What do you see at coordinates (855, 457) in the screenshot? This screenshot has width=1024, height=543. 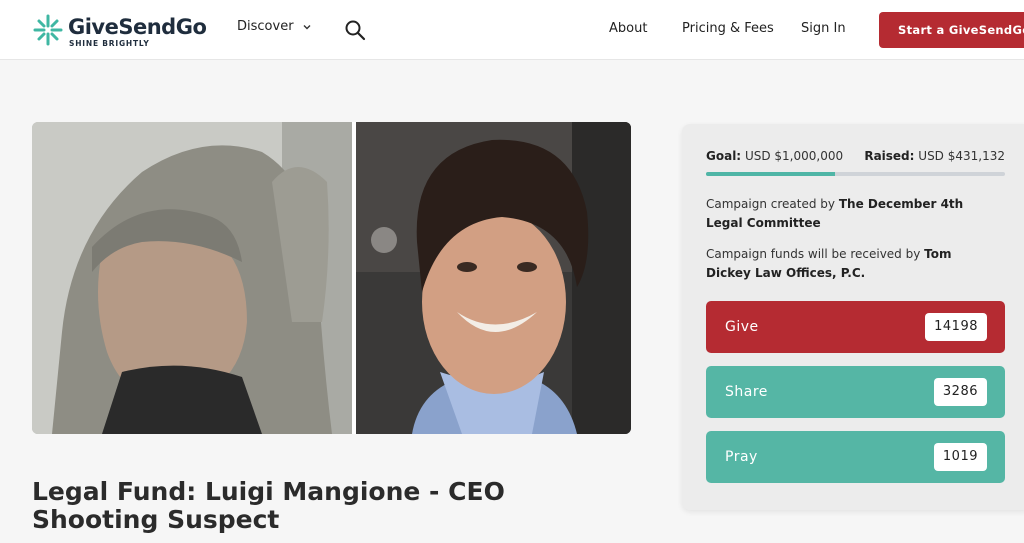 I see `pray-button: Pray 1019` at bounding box center [855, 457].